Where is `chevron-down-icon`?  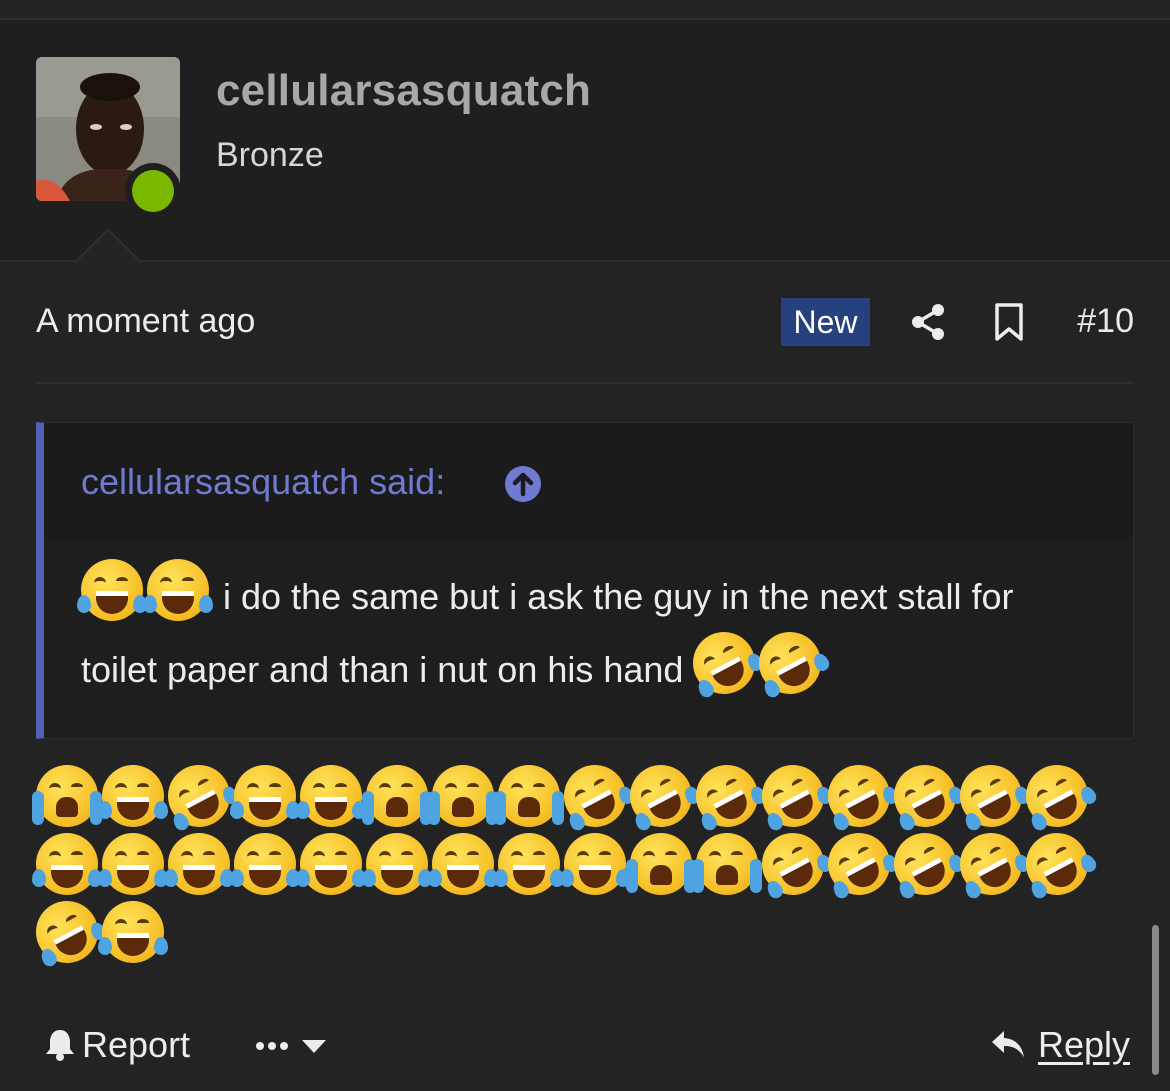
chevron-down-icon is located at coordinates (314, 1046).